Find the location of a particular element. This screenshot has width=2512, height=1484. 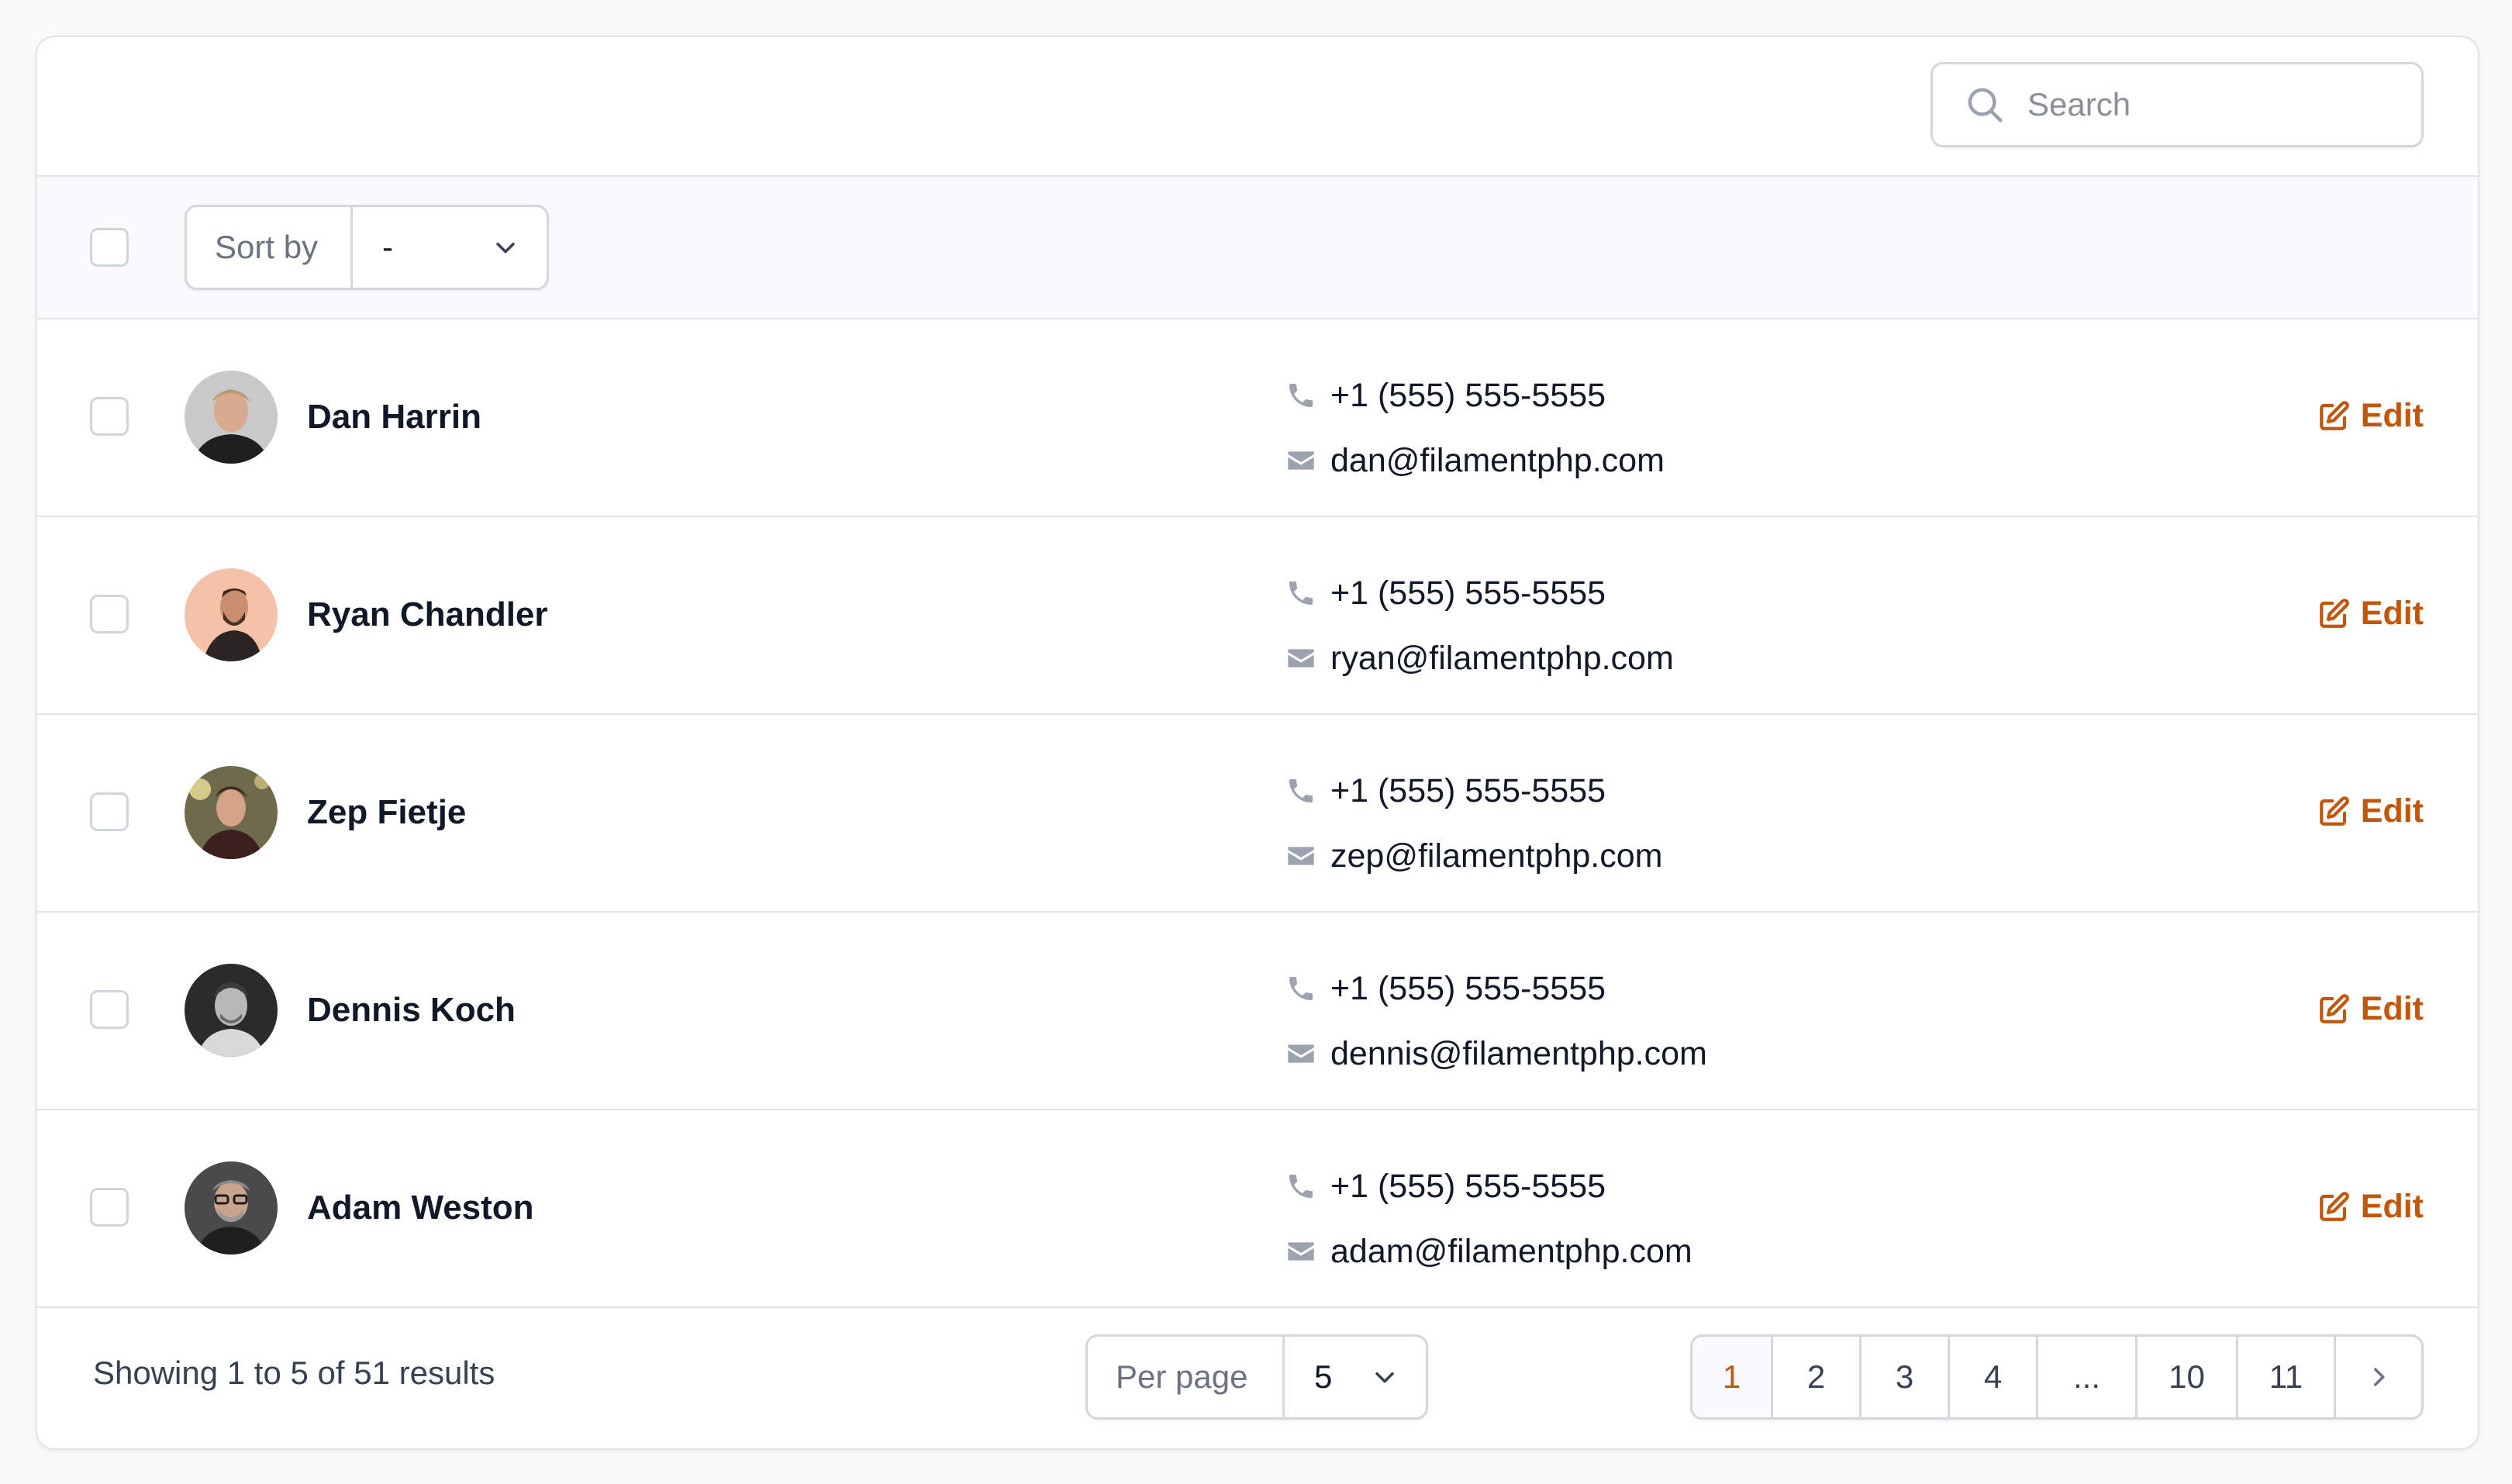

per-page-label: Per page is located at coordinates (1187, 1377).